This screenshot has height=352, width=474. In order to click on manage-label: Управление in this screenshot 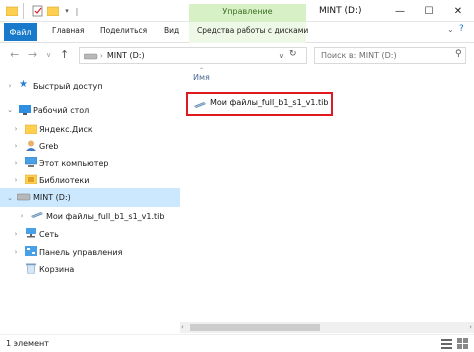, I will do `click(247, 11)`.